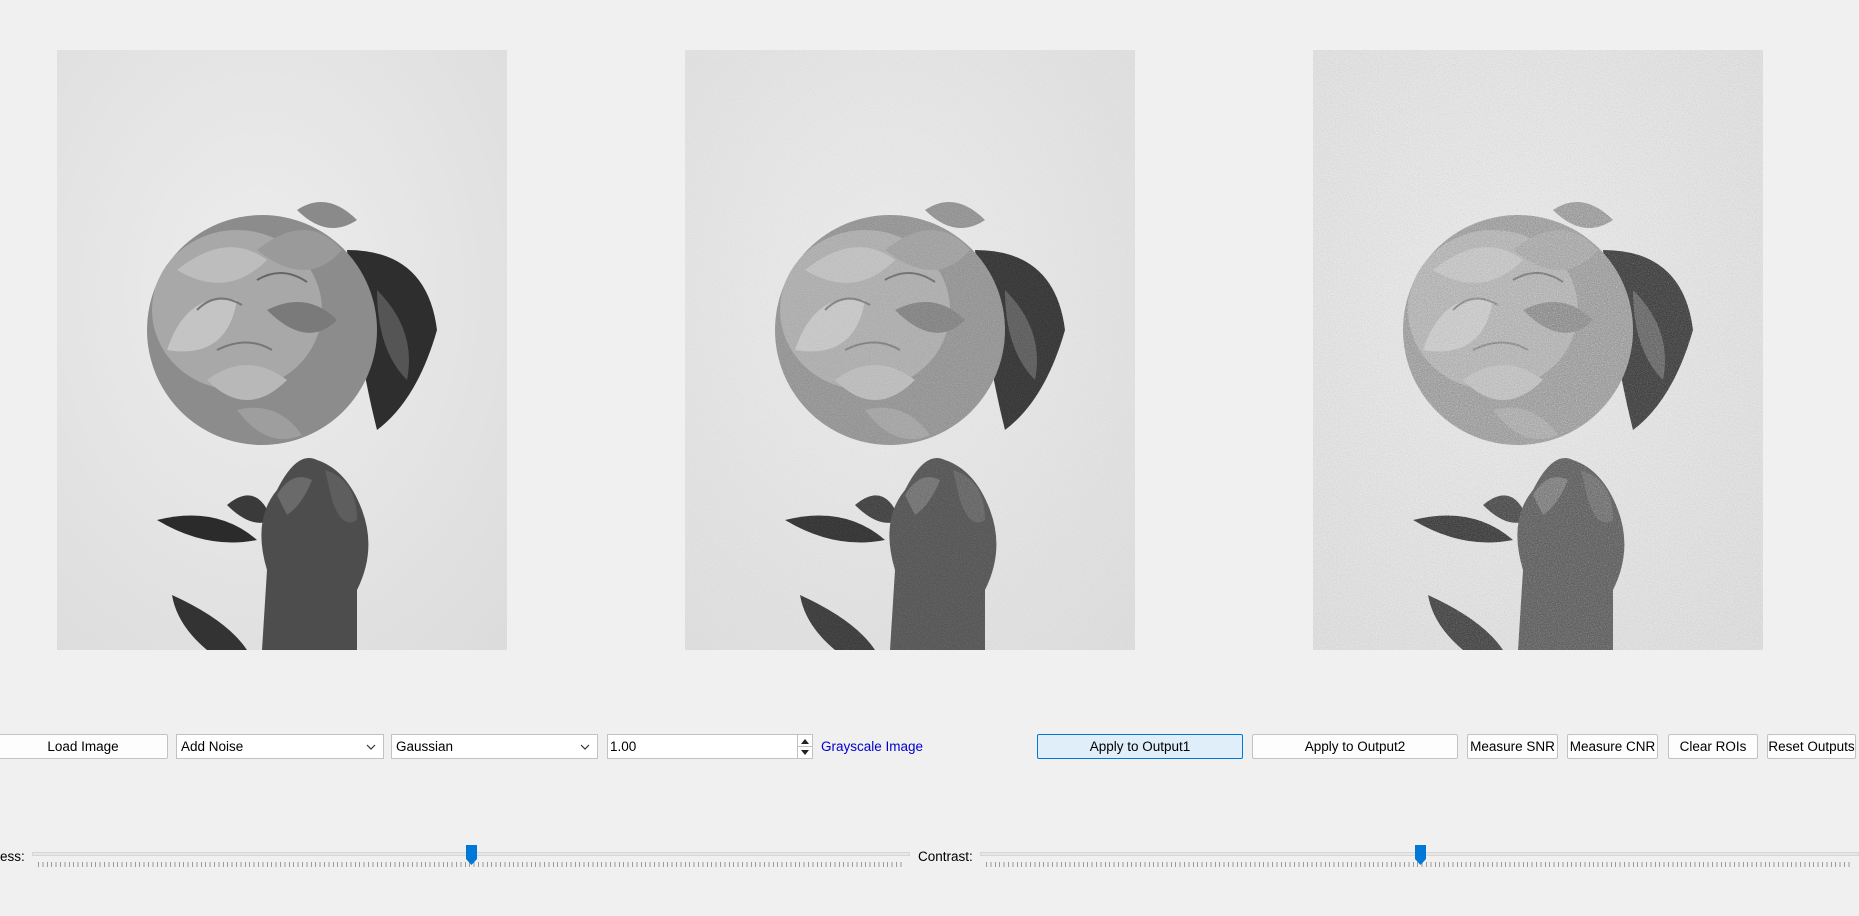 The height and width of the screenshot is (916, 1859). I want to click on measure-cnr-button: Measure CNR, so click(1612, 746).